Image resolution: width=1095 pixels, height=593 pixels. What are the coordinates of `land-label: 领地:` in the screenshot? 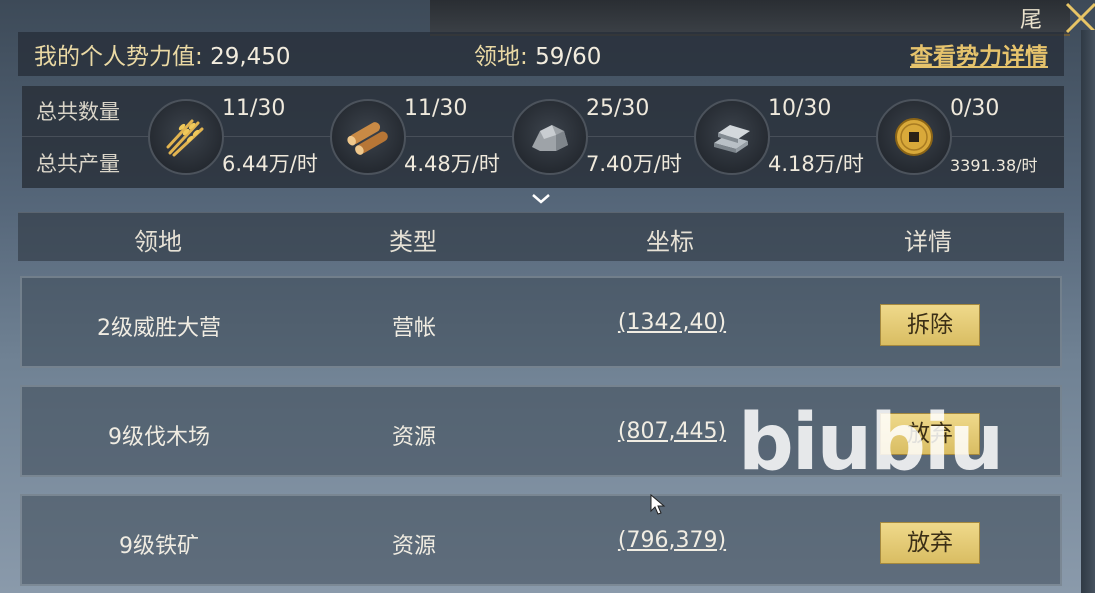 It's located at (501, 57).